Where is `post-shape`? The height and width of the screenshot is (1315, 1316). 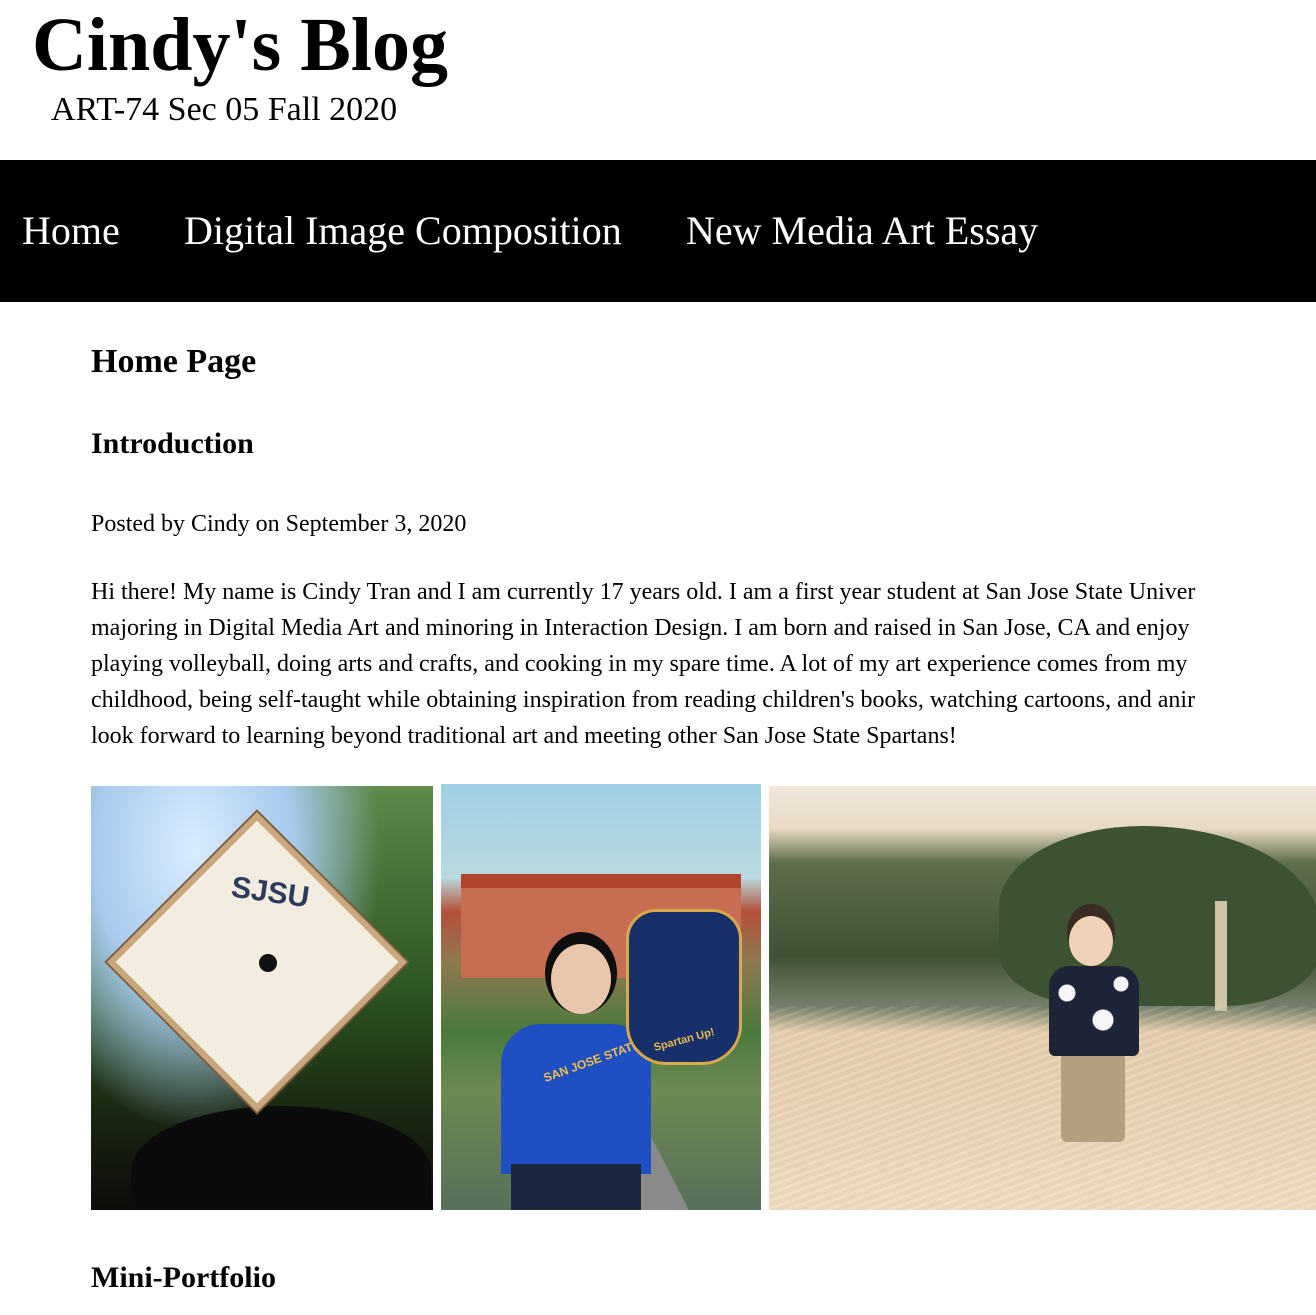
post-shape is located at coordinates (1221, 956).